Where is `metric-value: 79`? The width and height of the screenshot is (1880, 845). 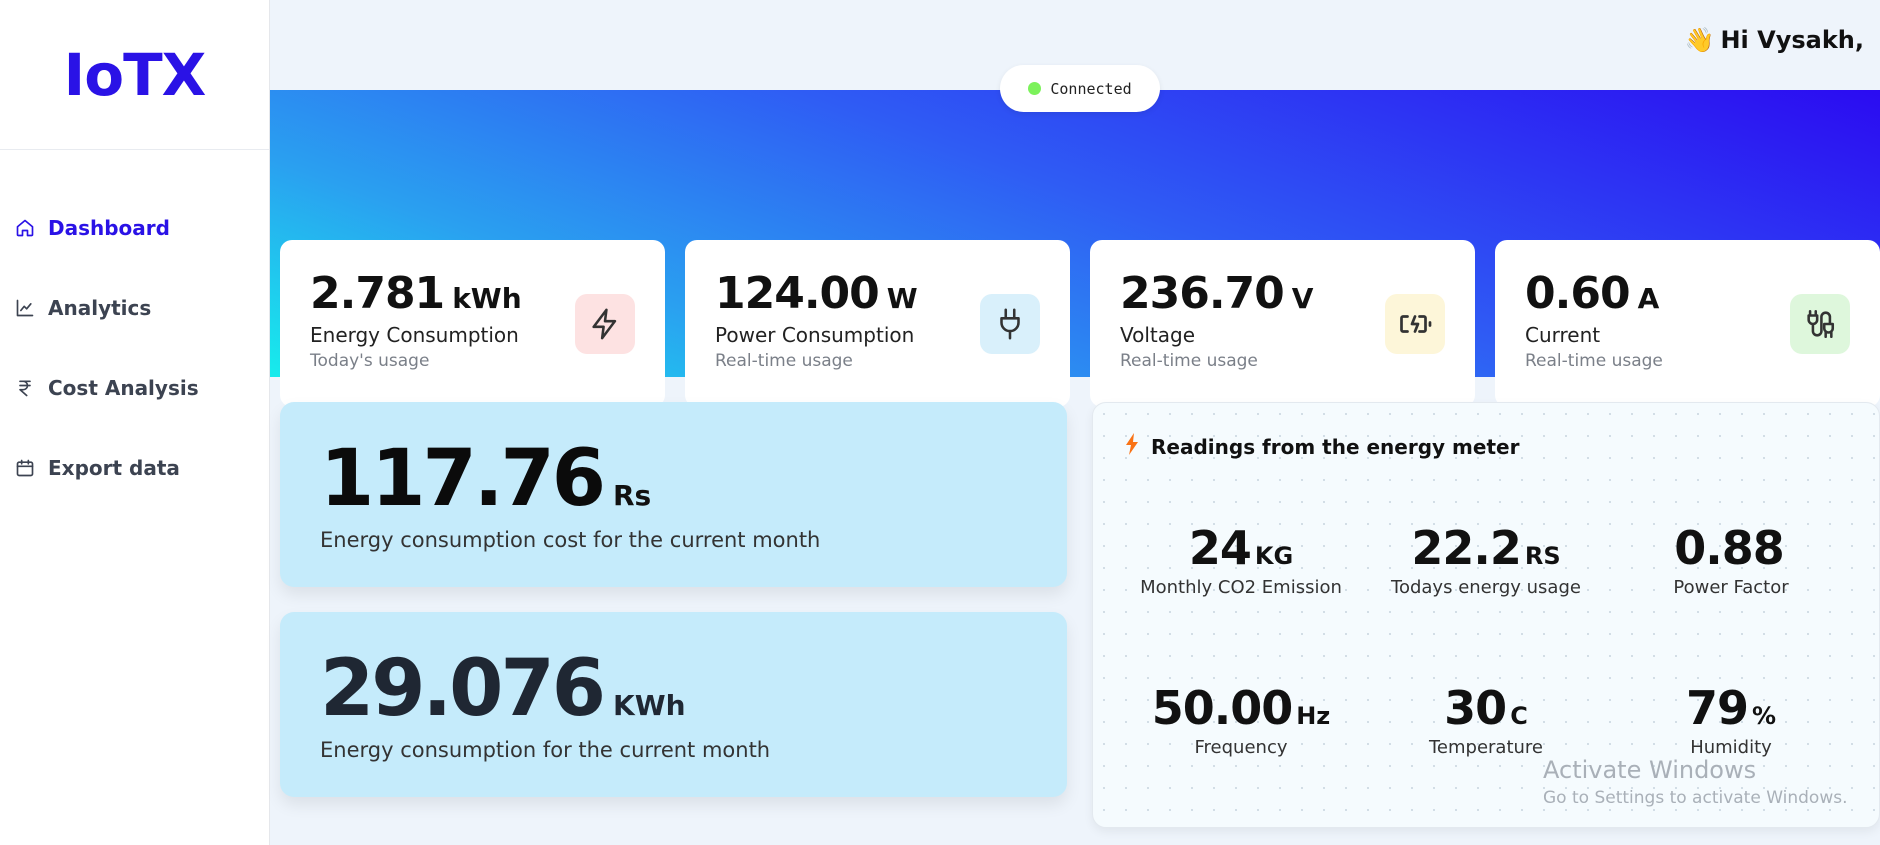
metric-value: 79 is located at coordinates (1717, 708).